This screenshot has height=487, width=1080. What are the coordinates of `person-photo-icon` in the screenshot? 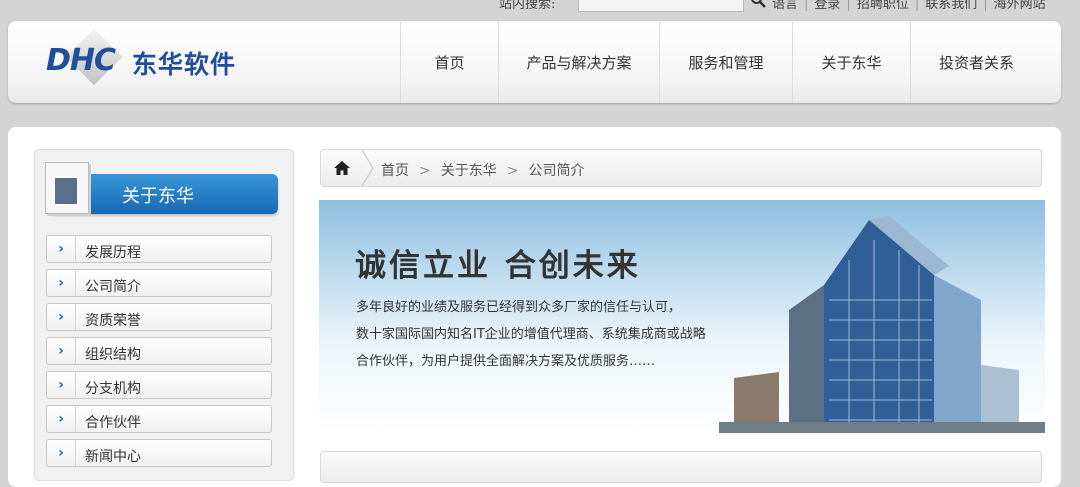 It's located at (66, 191).